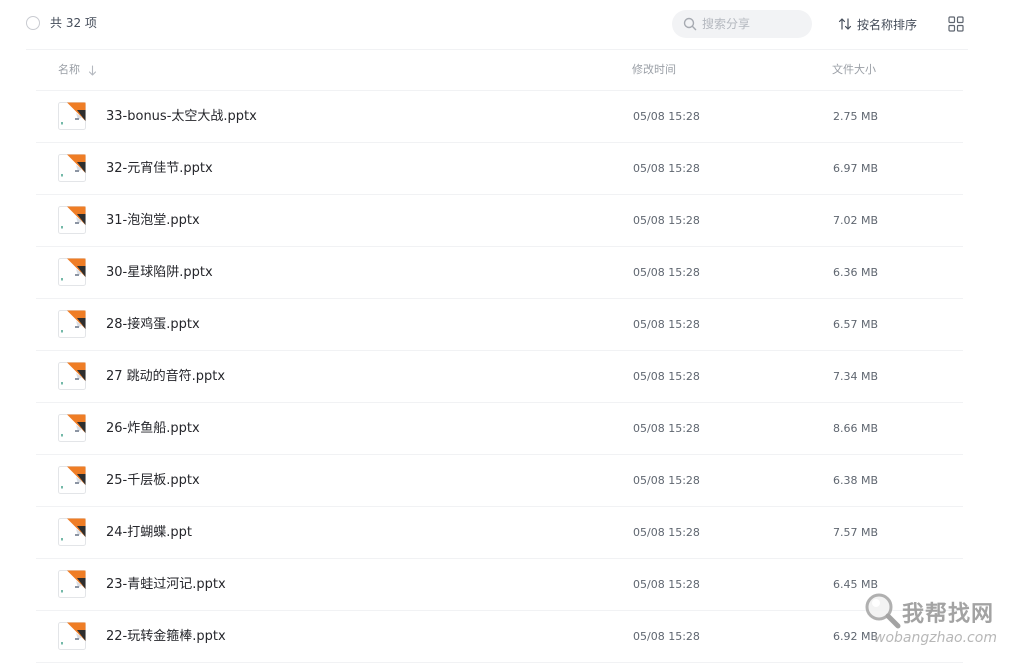  Describe the element at coordinates (165, 377) in the screenshot. I see `file-name: 27 跳动的音符.pptx` at that location.